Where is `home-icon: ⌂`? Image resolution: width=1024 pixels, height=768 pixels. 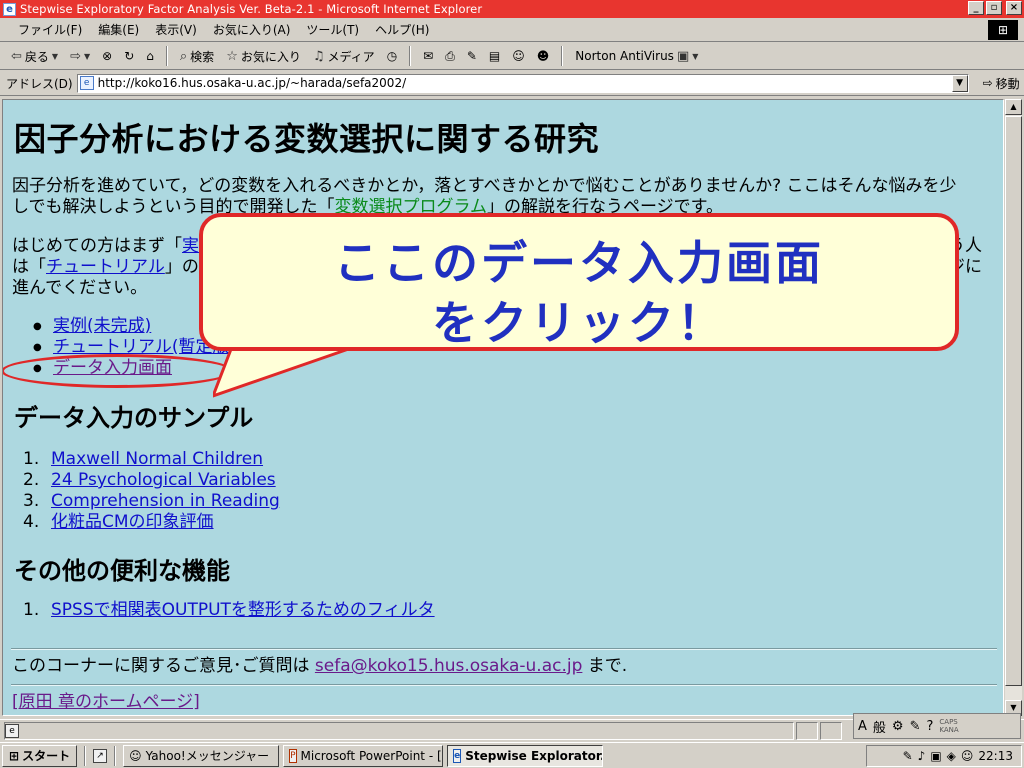 home-icon: ⌂ is located at coordinates (150, 56).